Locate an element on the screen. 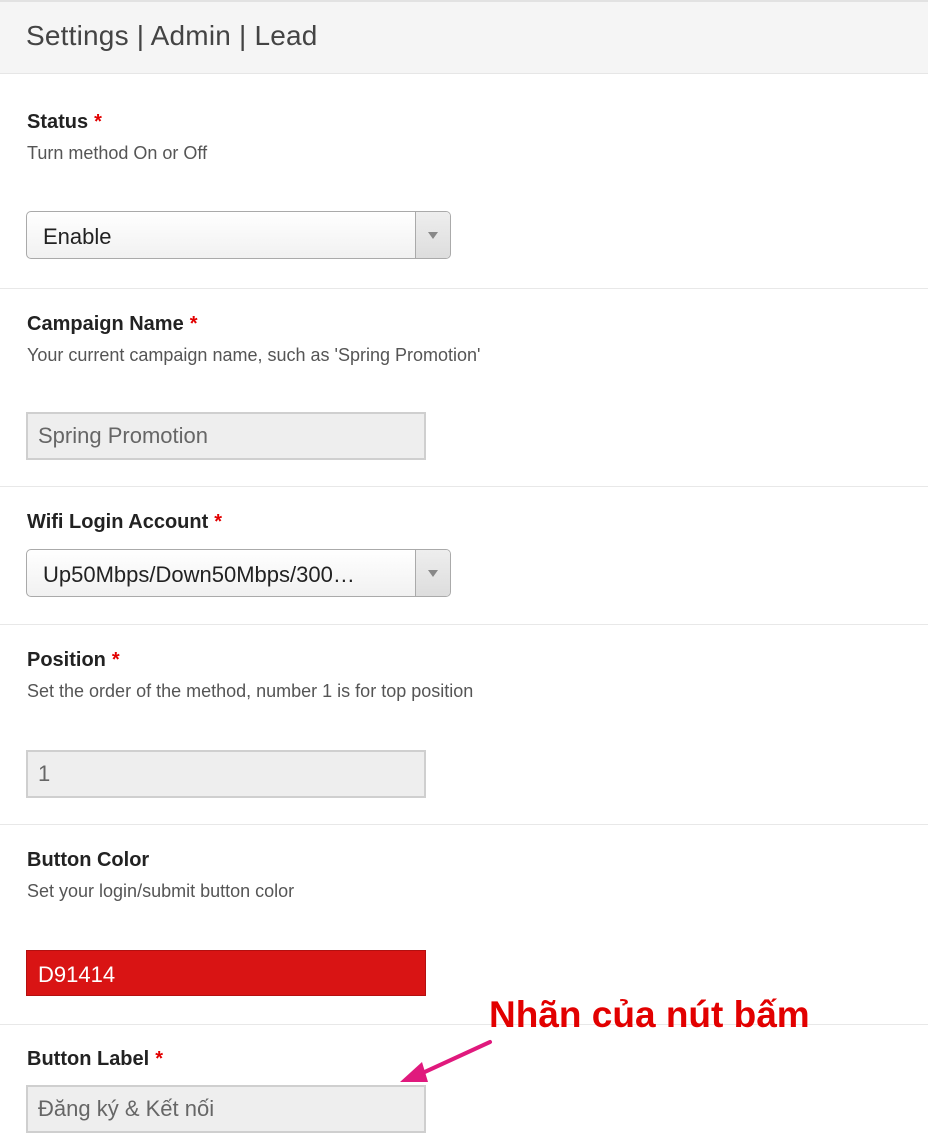  button-label-label: Button Label * is located at coordinates (95, 1059).